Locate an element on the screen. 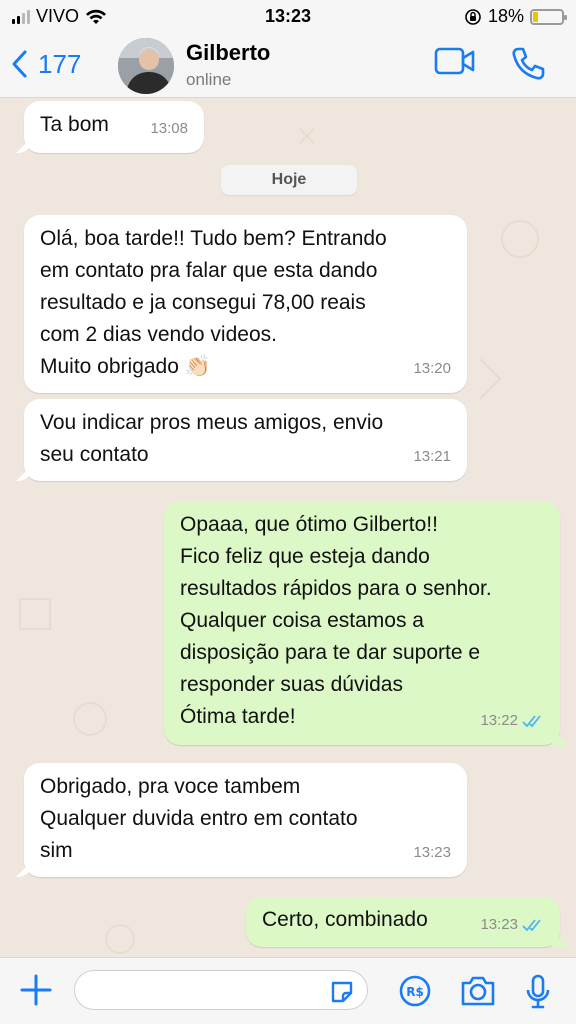 Image resolution: width=576 pixels, height=1024 pixels. message-time: 13:20 is located at coordinates (432, 368).